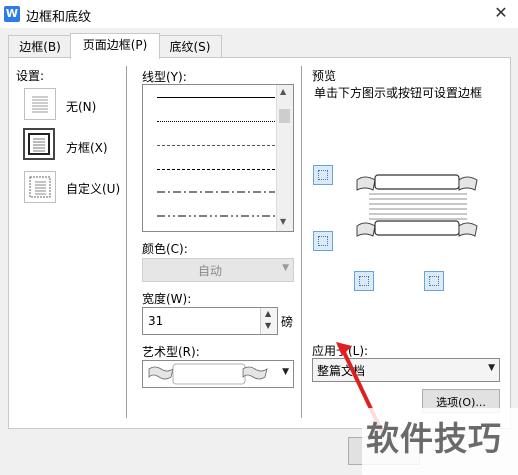 This screenshot has height=475, width=518. I want to click on width-unit: 磅, so click(287, 322).